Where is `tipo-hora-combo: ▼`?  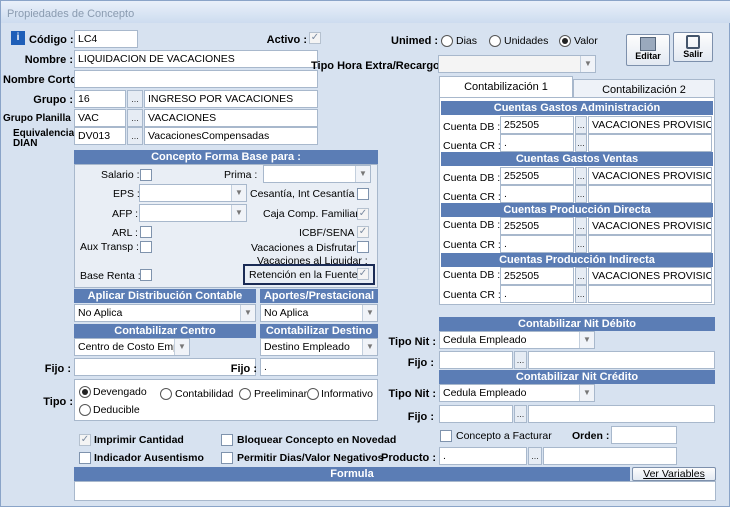 tipo-hora-combo: ▼ is located at coordinates (517, 64).